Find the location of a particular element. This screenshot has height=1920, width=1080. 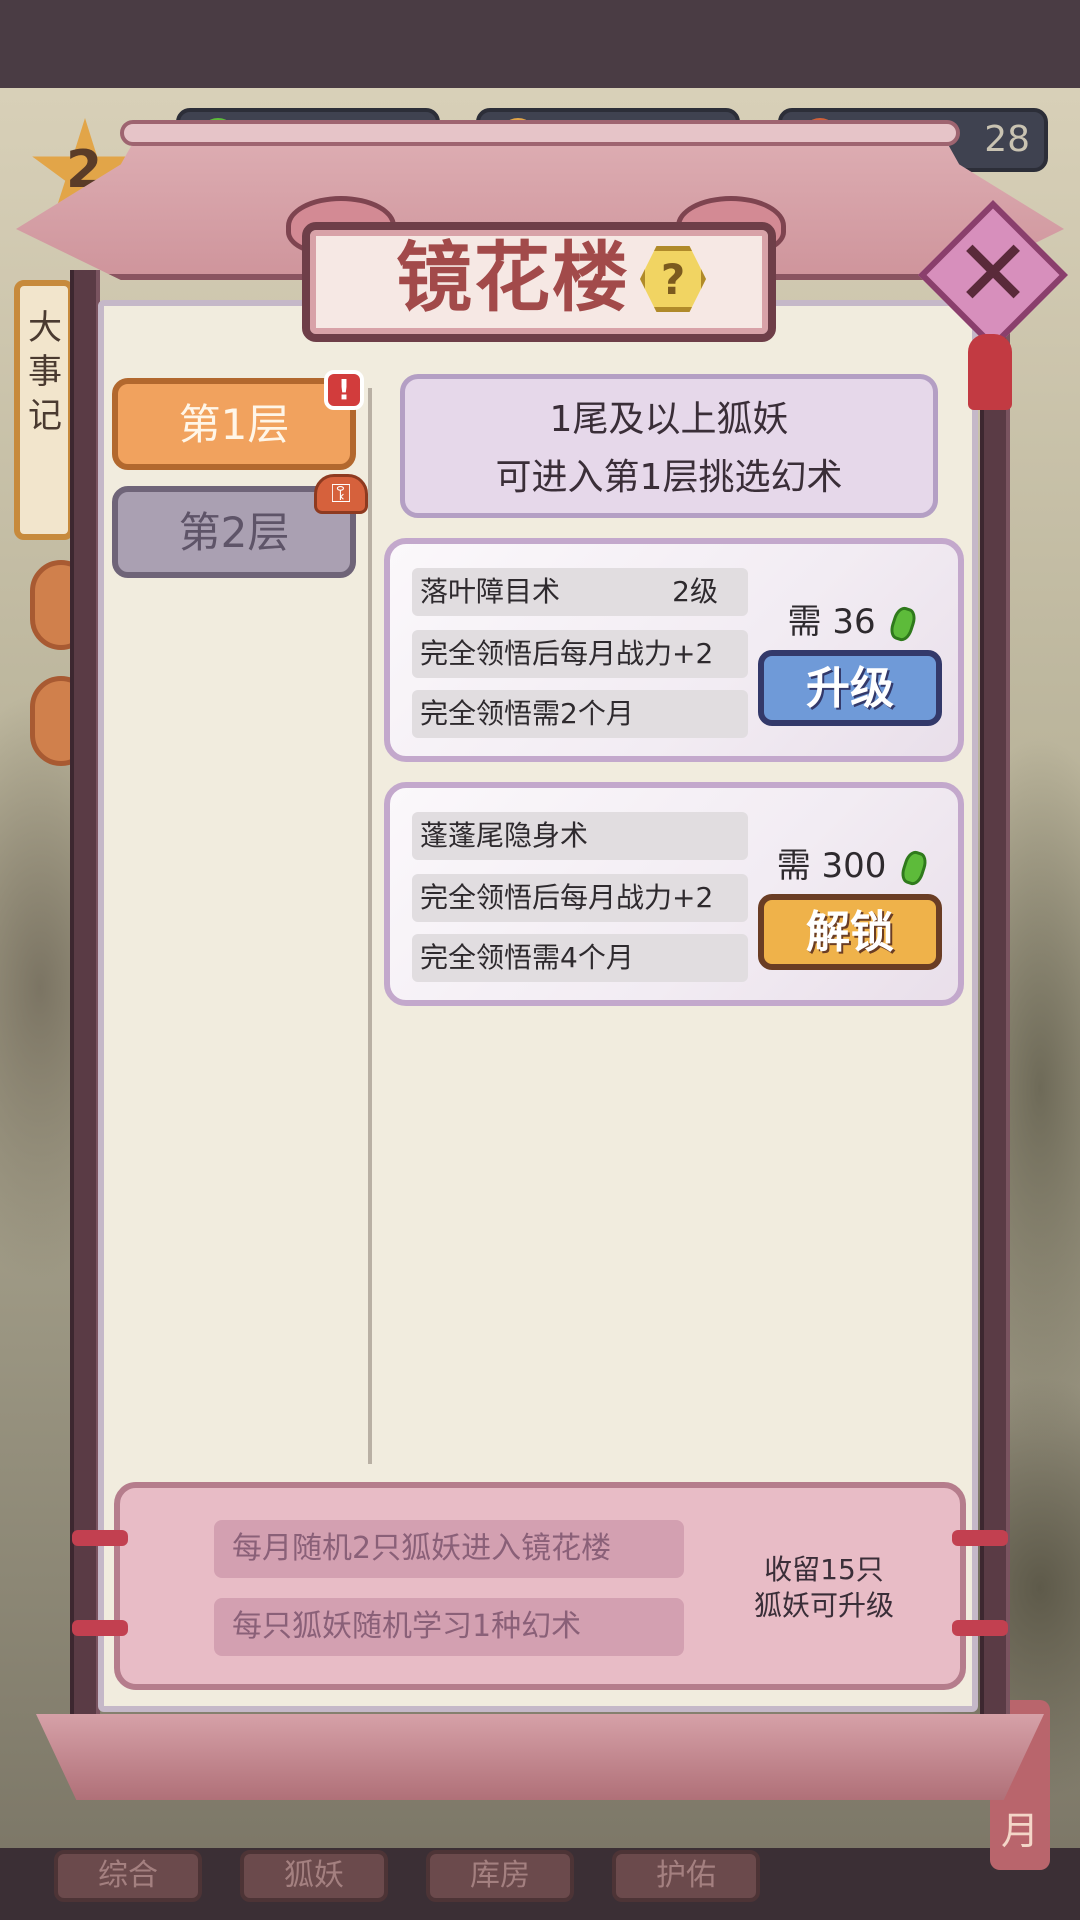

nav-tab-blessing: 护佑 is located at coordinates (686, 1876).